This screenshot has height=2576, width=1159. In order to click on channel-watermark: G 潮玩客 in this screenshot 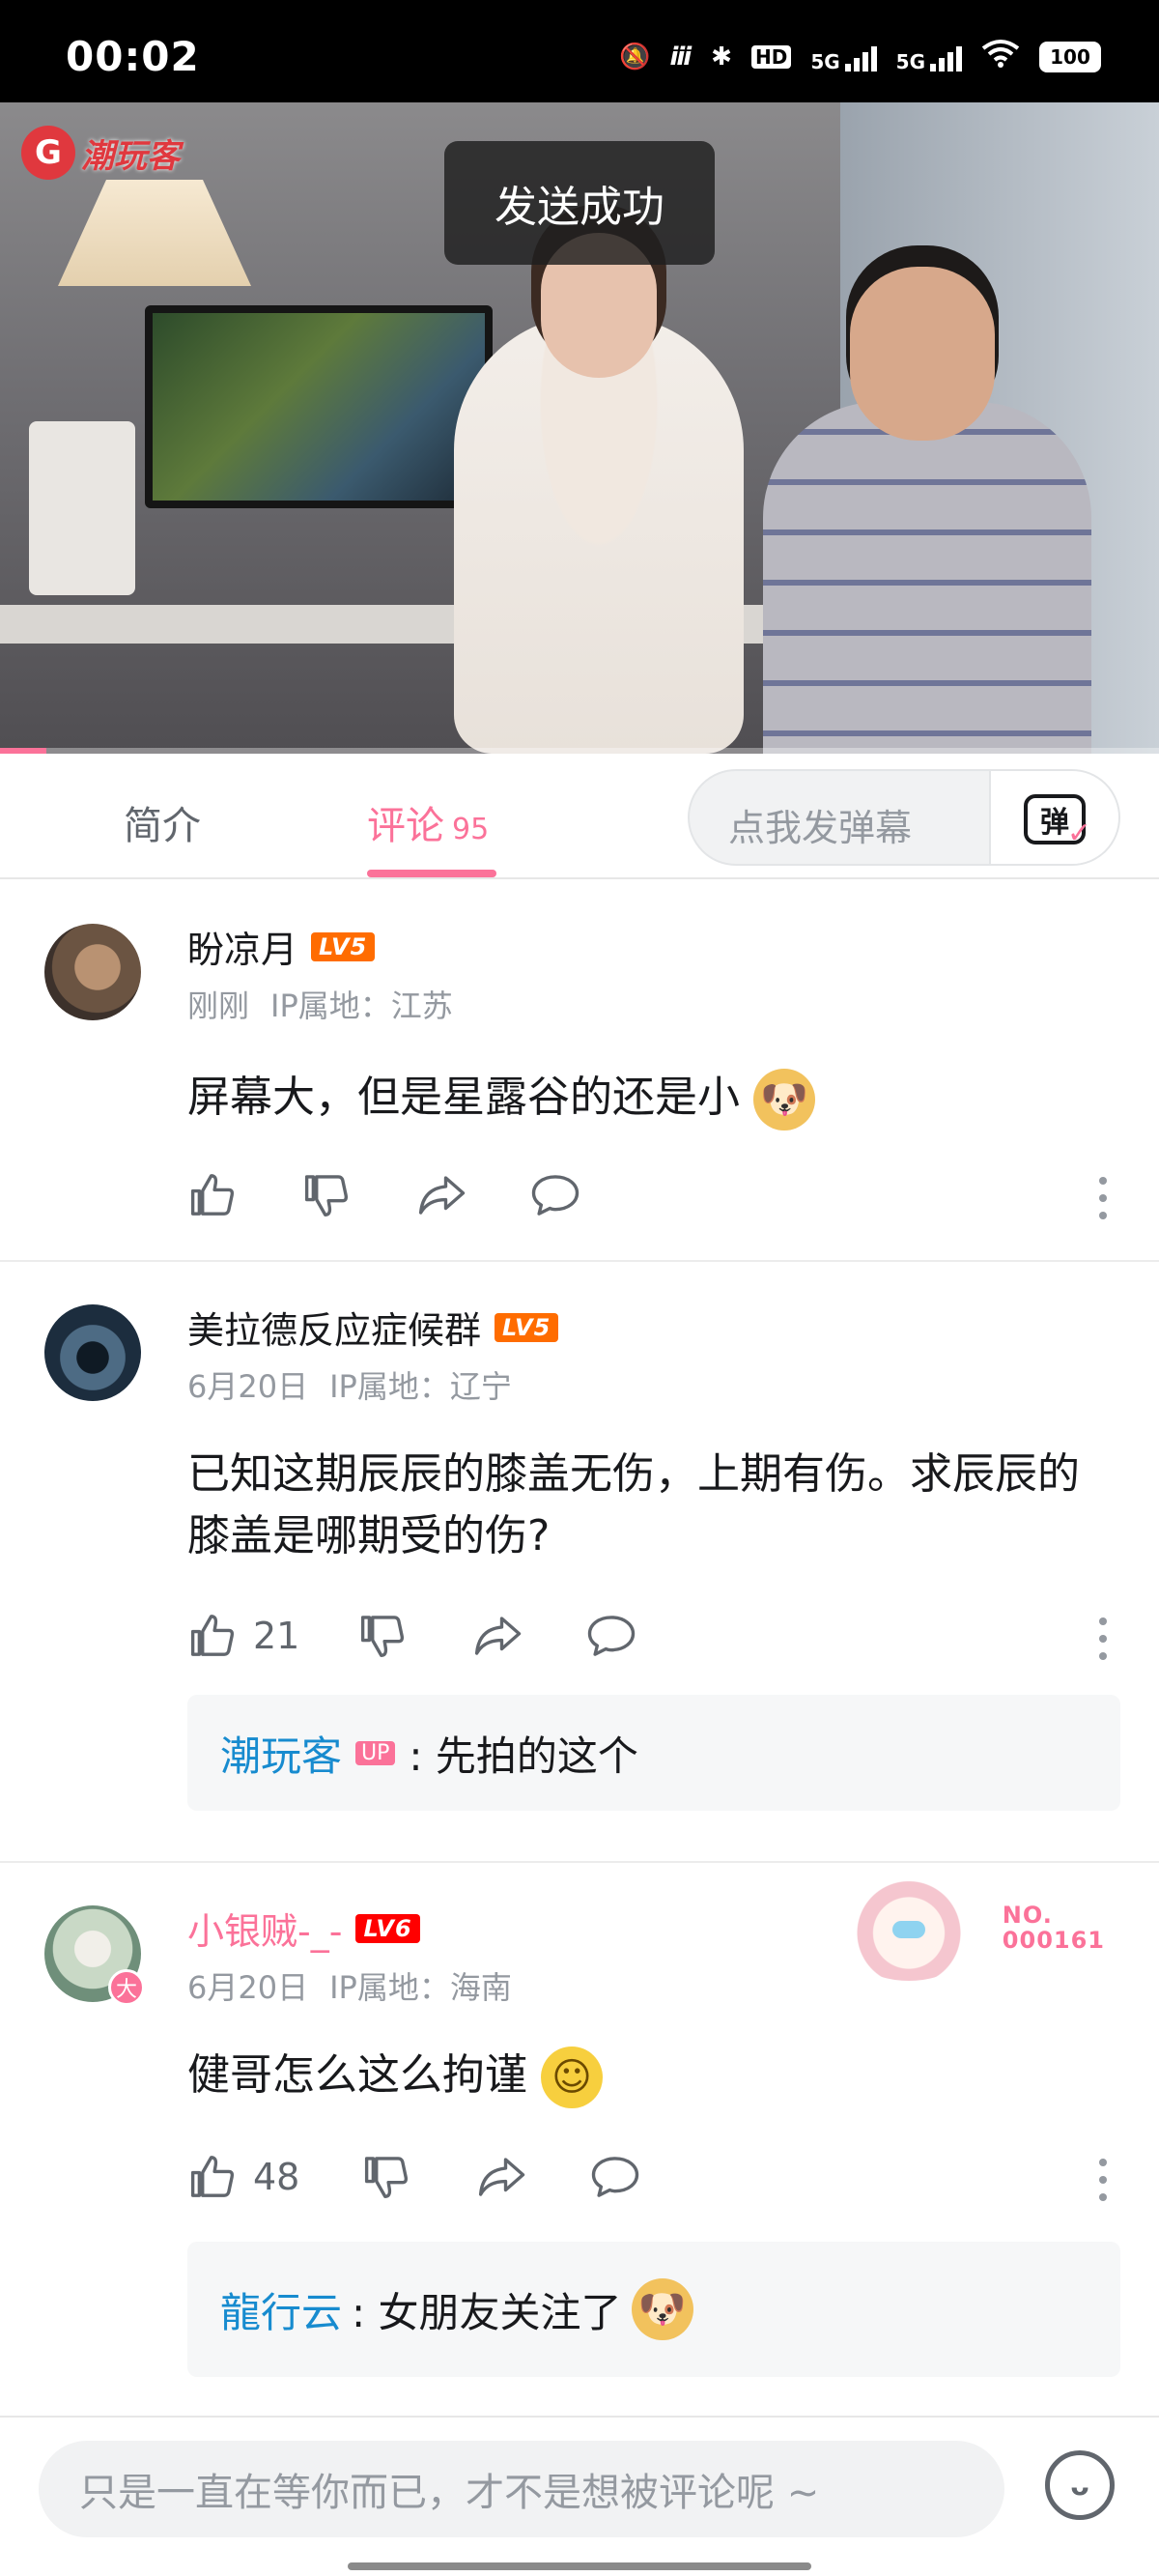, I will do `click(100, 153)`.